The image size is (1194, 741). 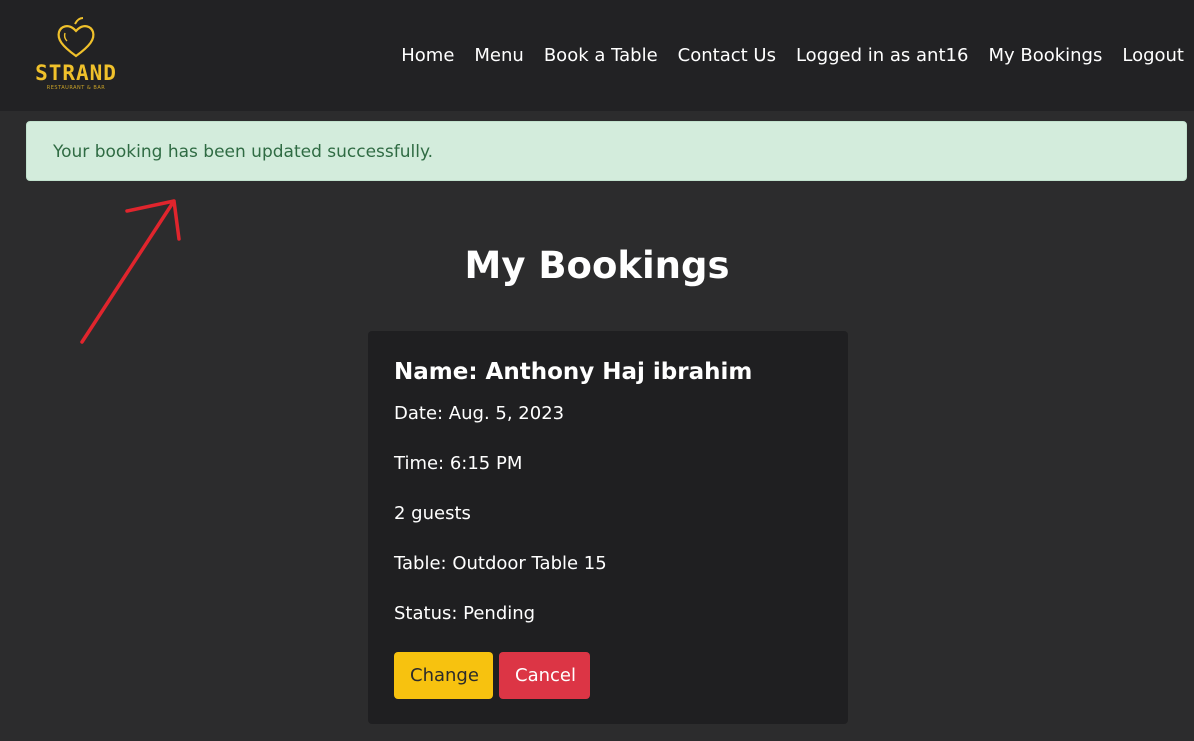 I want to click on booking-name: Name: Anthony Haj ibrahim, so click(x=573, y=372).